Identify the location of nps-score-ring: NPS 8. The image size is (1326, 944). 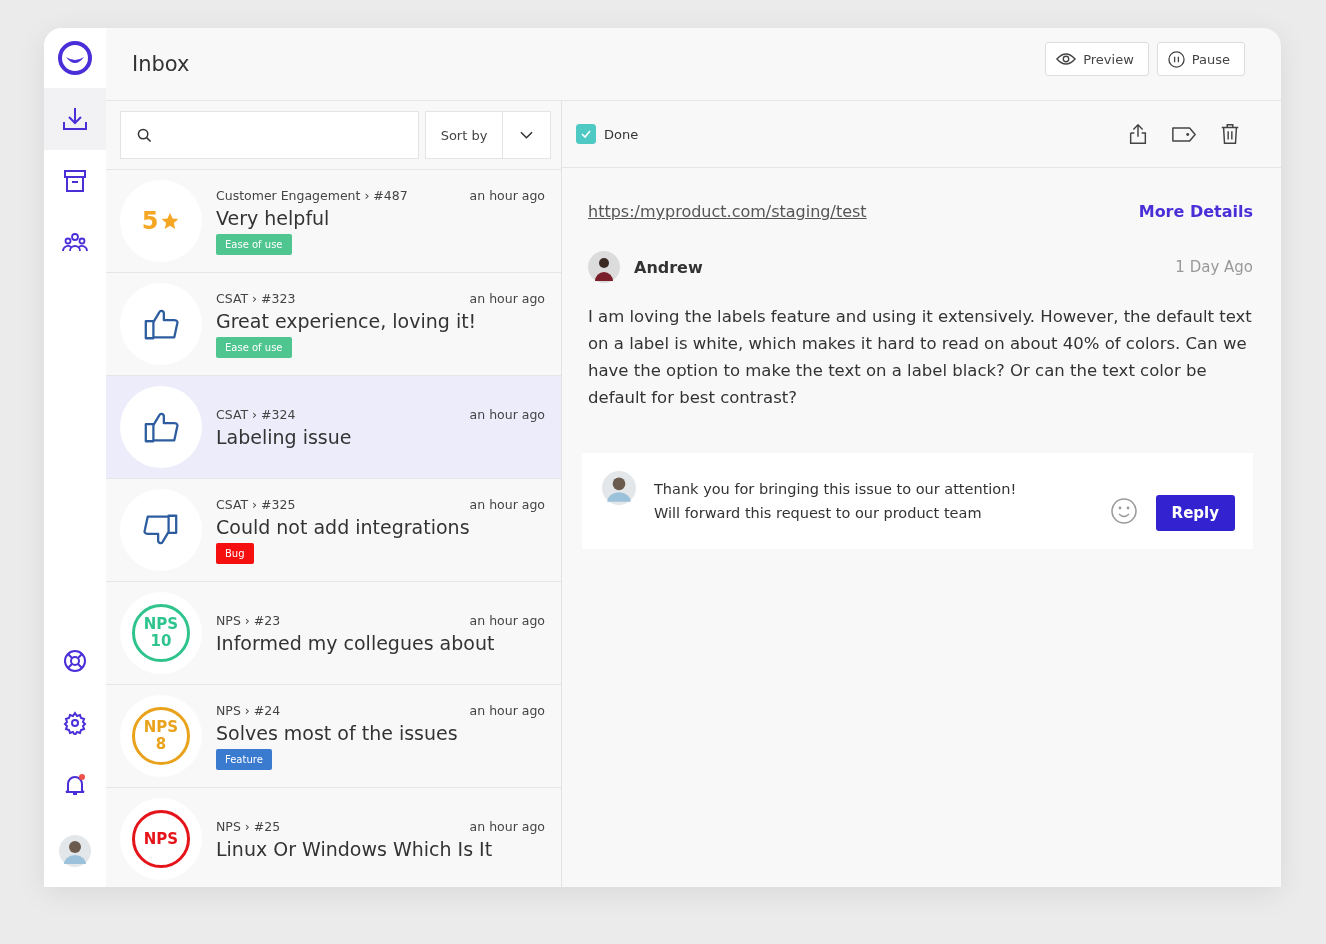
(161, 736).